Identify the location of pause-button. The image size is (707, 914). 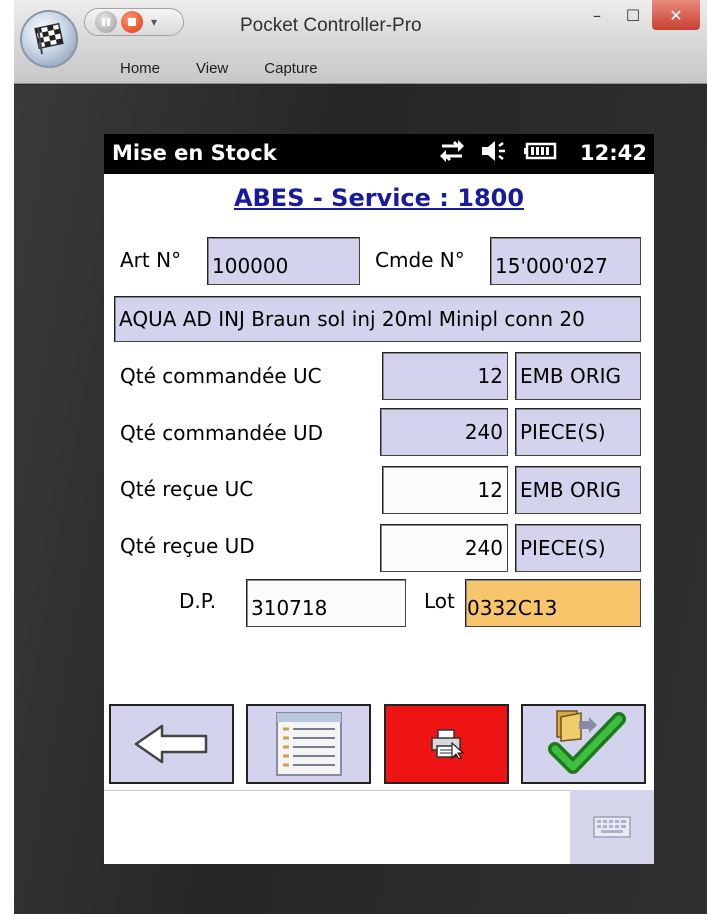
(106, 22).